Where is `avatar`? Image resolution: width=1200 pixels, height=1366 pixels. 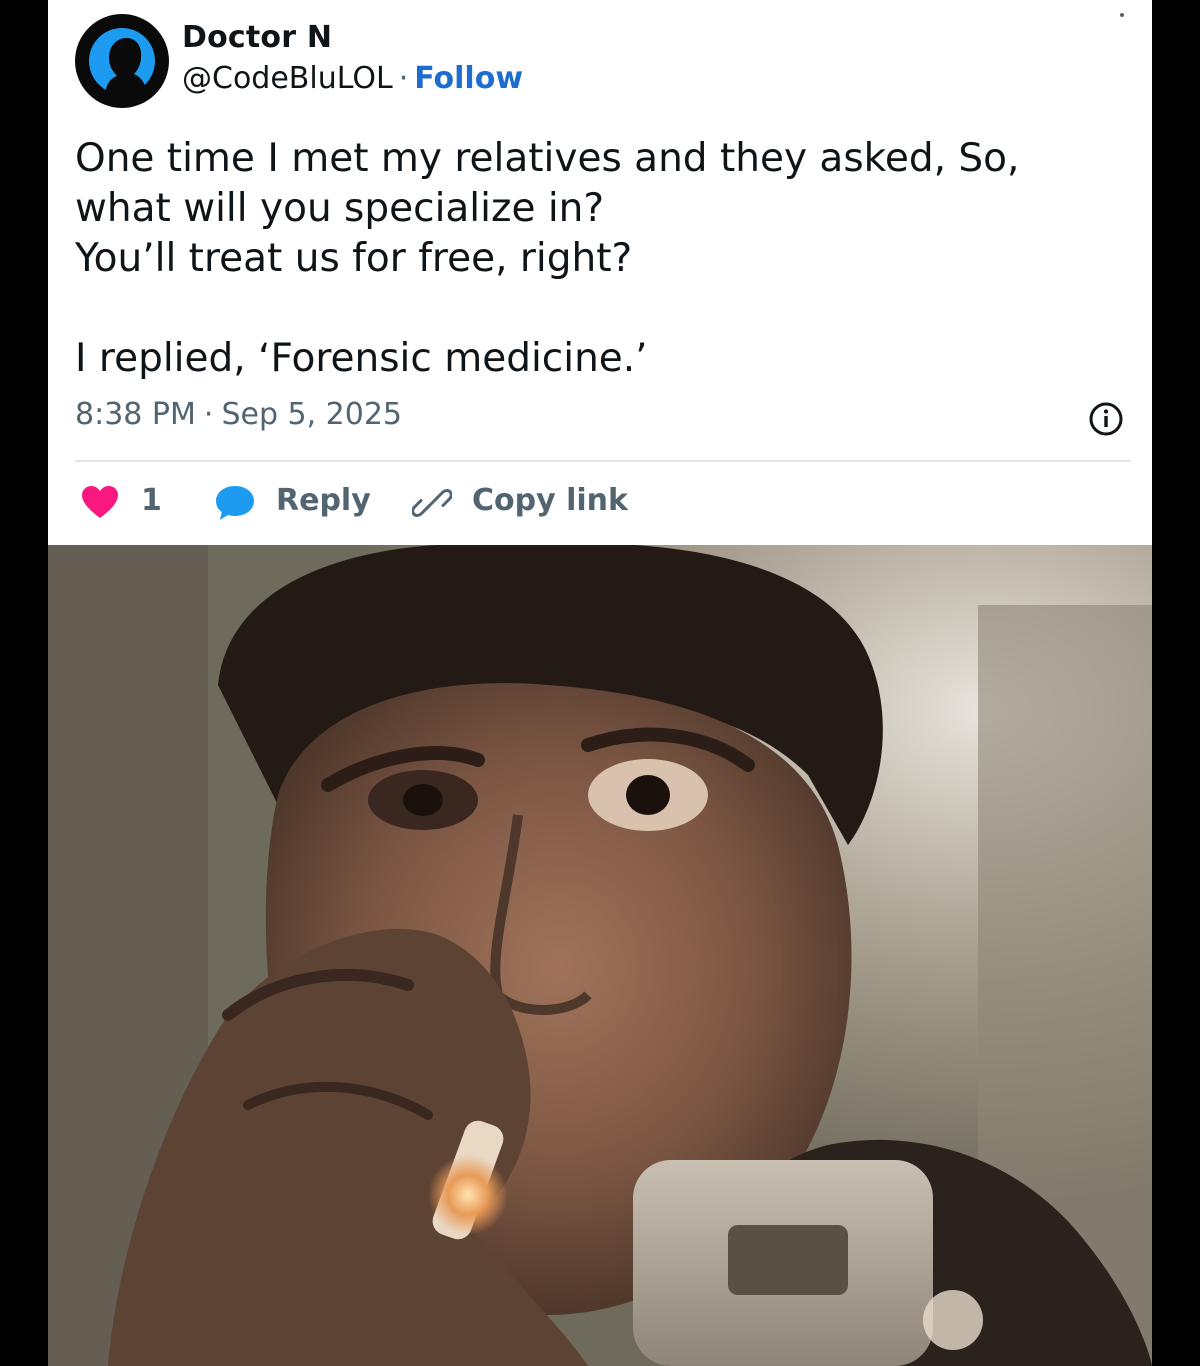 avatar is located at coordinates (122, 61).